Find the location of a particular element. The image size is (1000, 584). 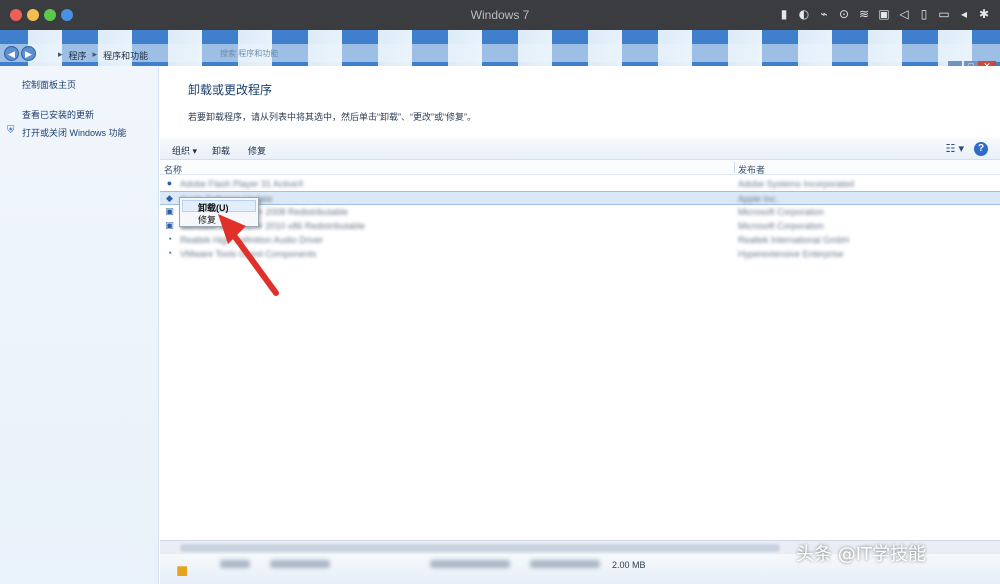

view-updates-link: 查看已安装的更新 is located at coordinates (58, 114).